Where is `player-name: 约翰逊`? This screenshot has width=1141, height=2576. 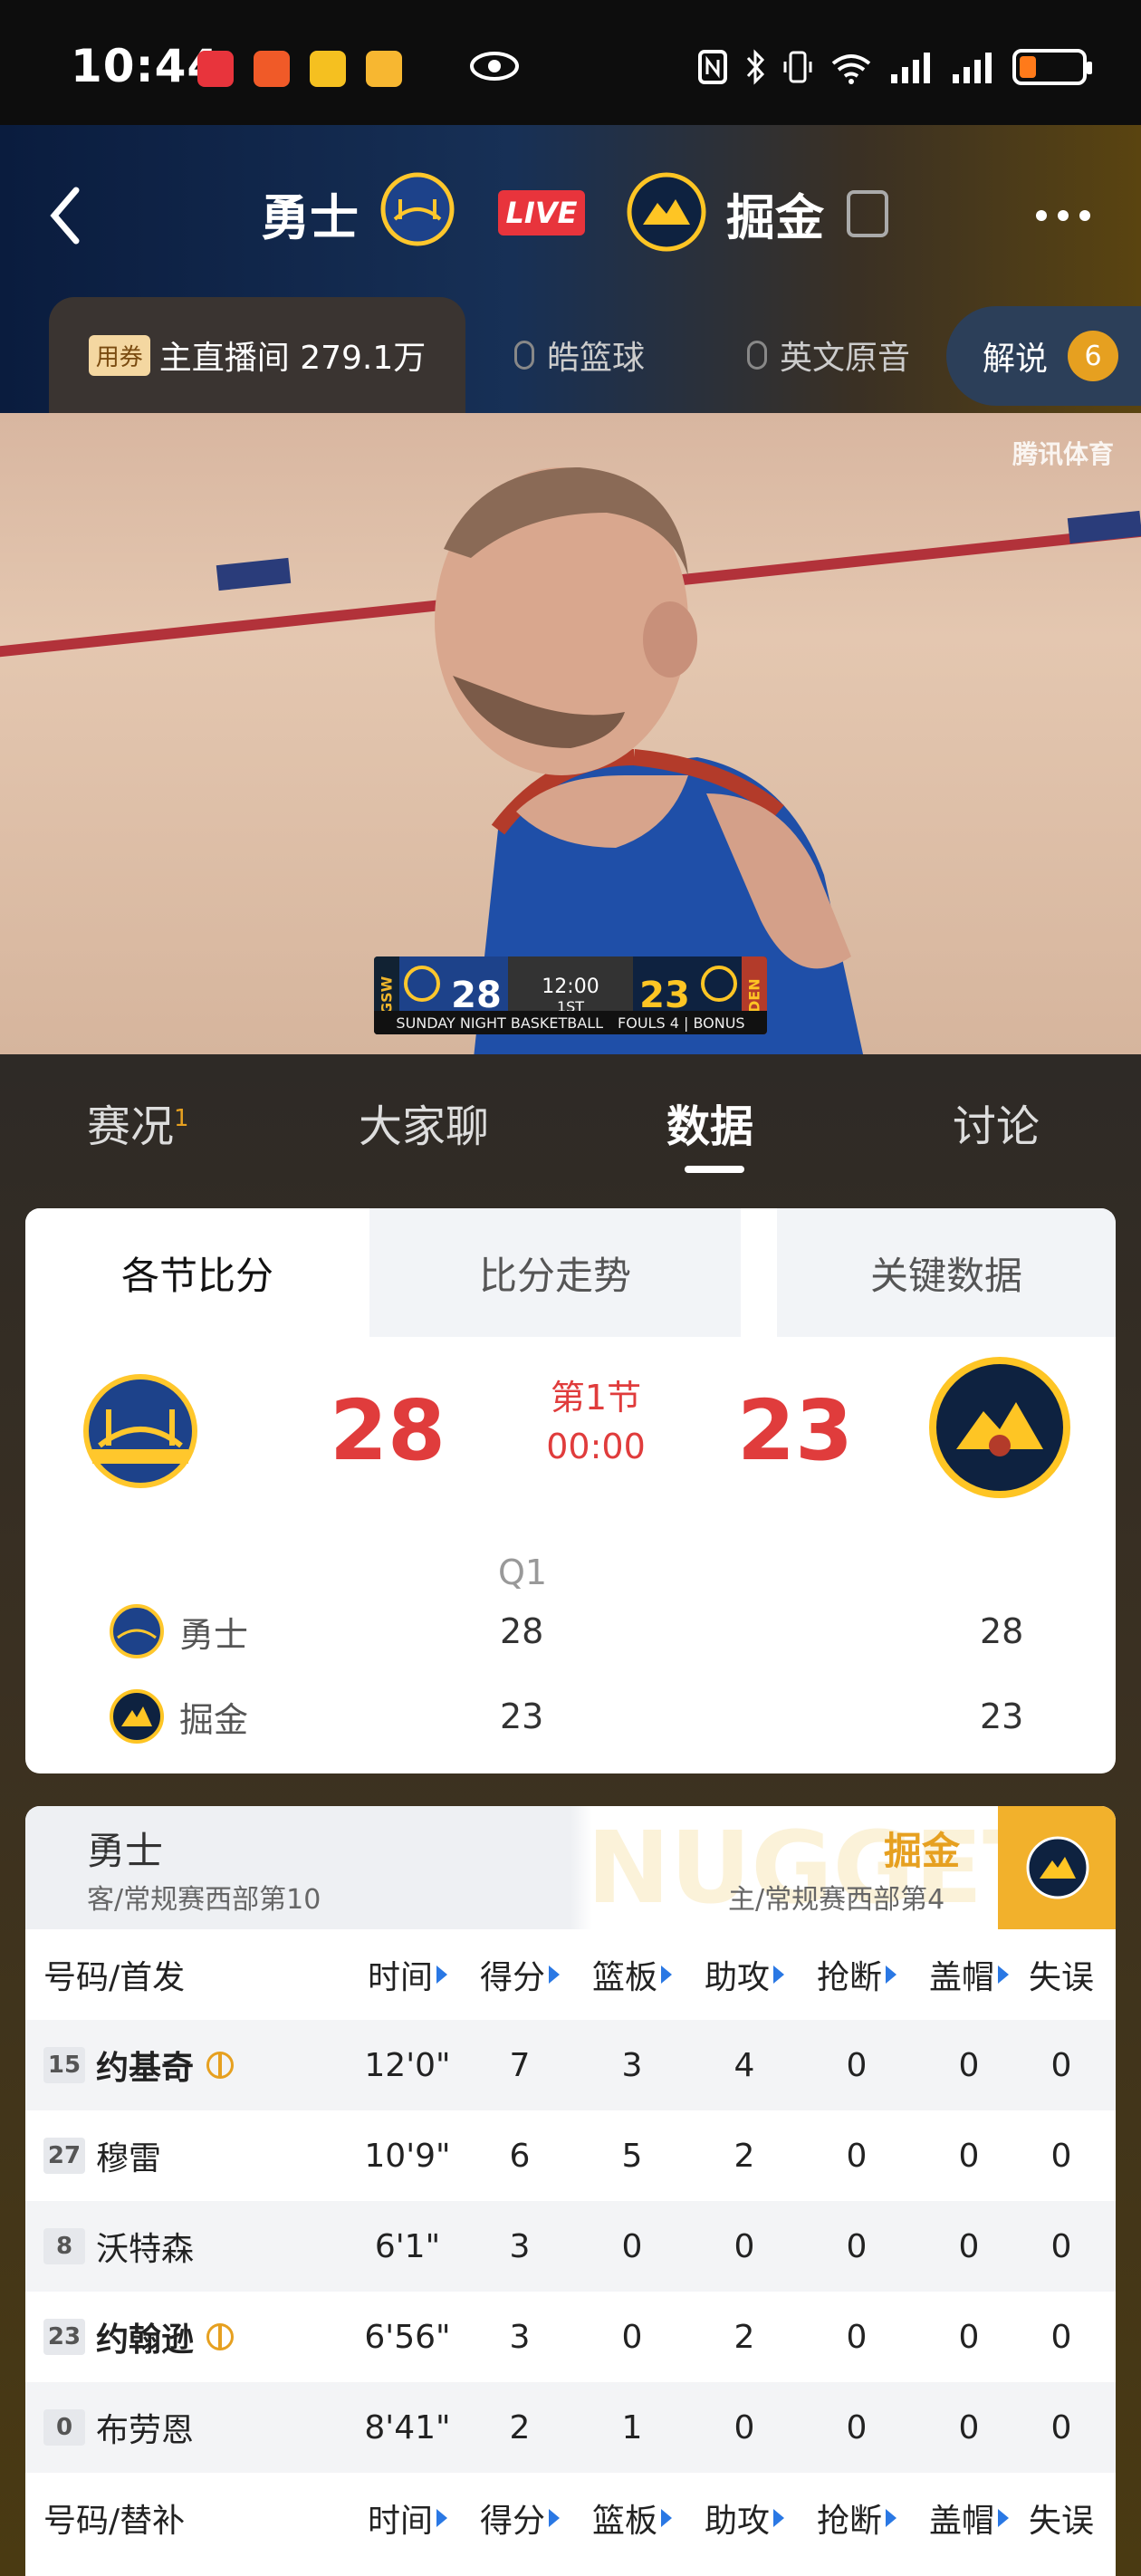 player-name: 约翰逊 is located at coordinates (146, 2340).